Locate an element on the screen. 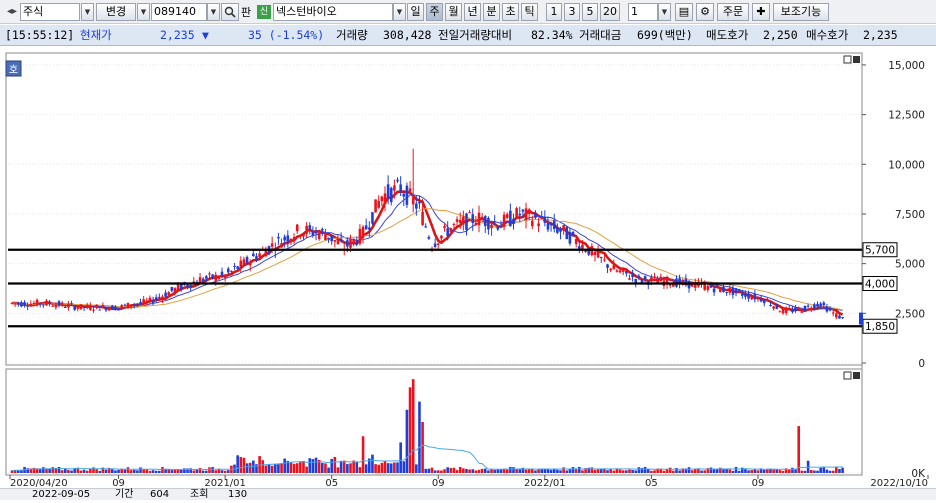 Image resolution: width=936 pixels, height=503 pixels. count-input: 1 is located at coordinates (643, 12).